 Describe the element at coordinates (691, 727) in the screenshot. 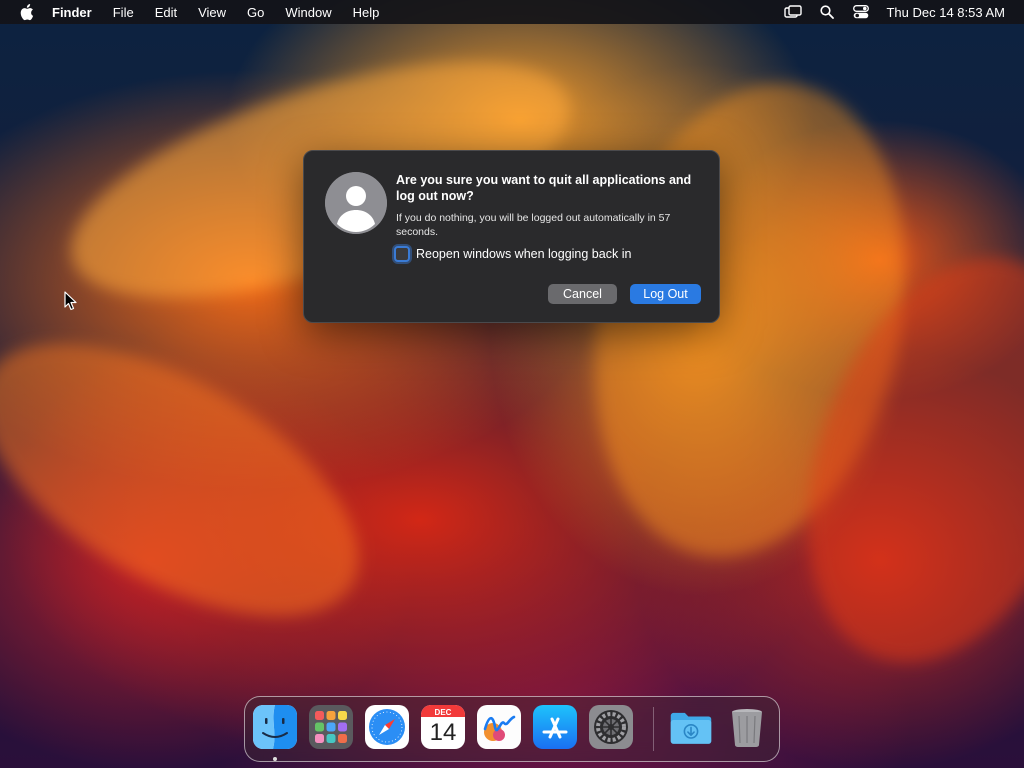

I see `downloads-folder-icon` at that location.